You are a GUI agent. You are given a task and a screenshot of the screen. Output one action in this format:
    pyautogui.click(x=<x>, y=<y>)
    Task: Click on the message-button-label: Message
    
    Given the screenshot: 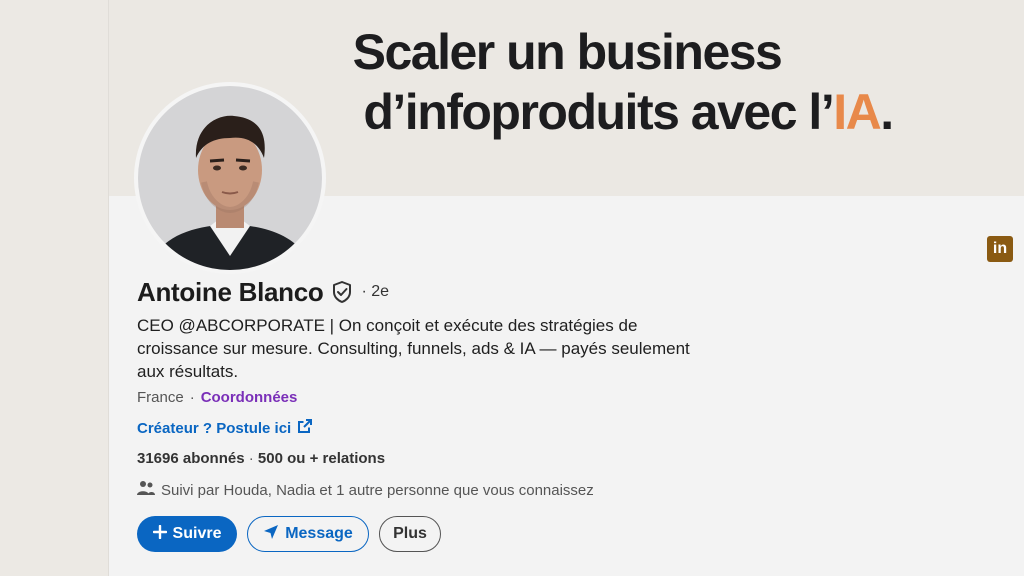 What is the action you would take?
    pyautogui.click(x=319, y=533)
    